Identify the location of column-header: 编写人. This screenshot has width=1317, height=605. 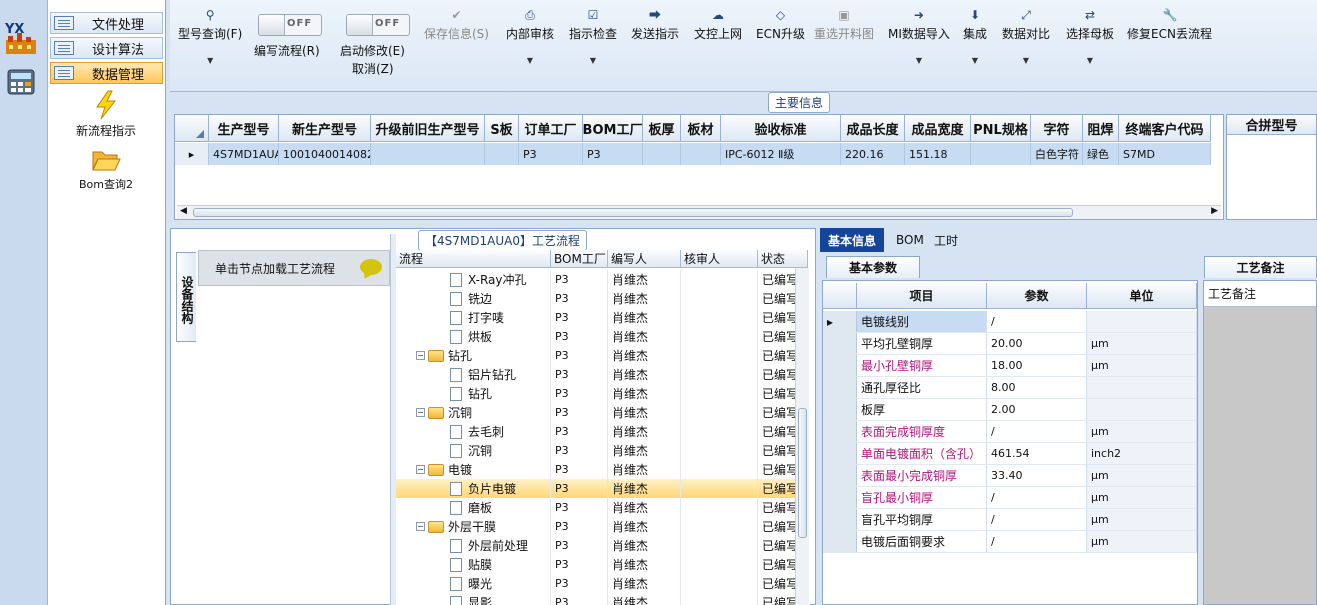
(644, 259).